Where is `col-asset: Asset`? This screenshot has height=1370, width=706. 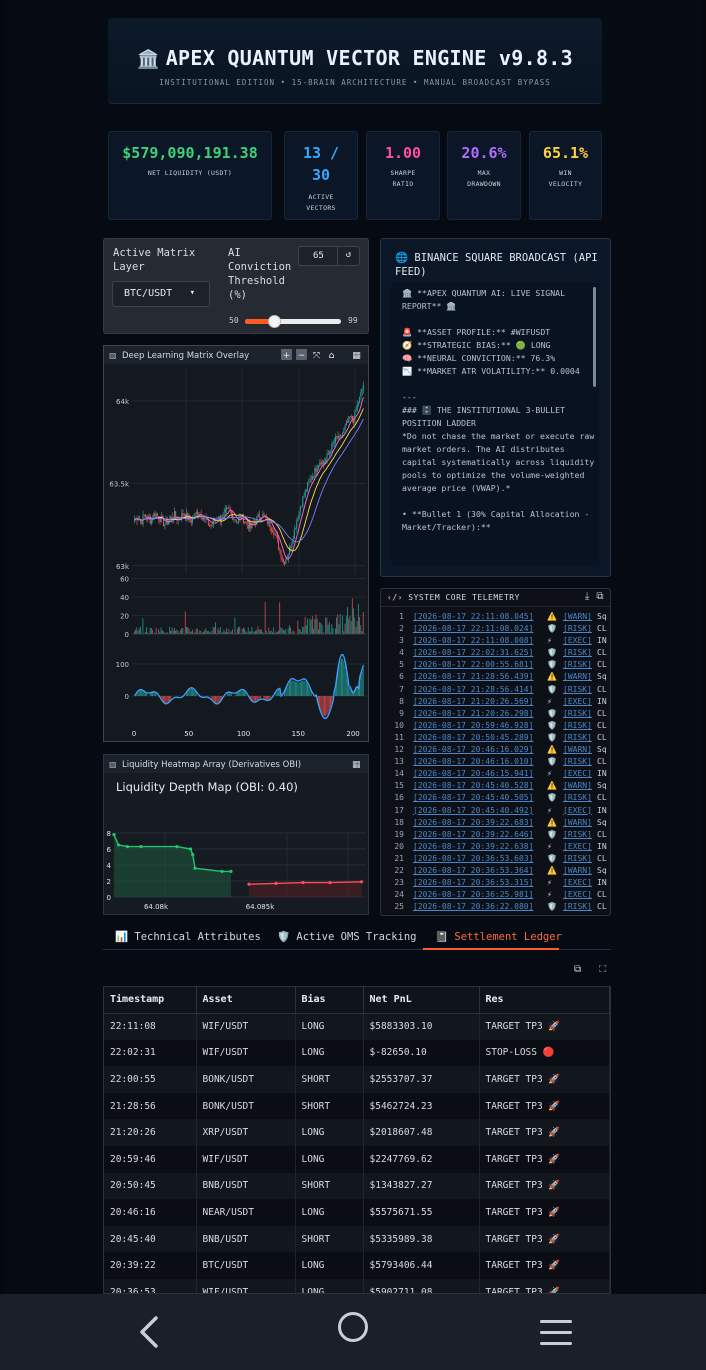
col-asset: Asset is located at coordinates (246, 1000).